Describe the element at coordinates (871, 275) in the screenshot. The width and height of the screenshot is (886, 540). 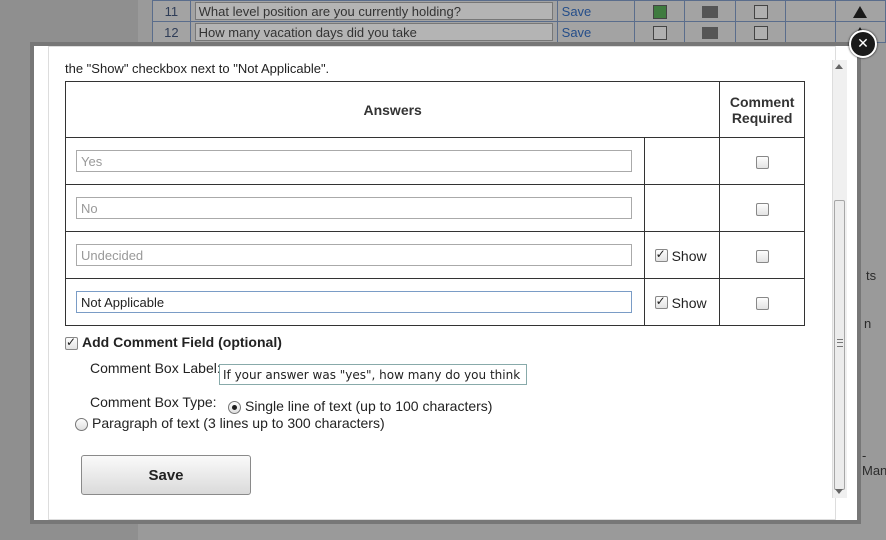
I see `background-text-fragment: ts` at that location.